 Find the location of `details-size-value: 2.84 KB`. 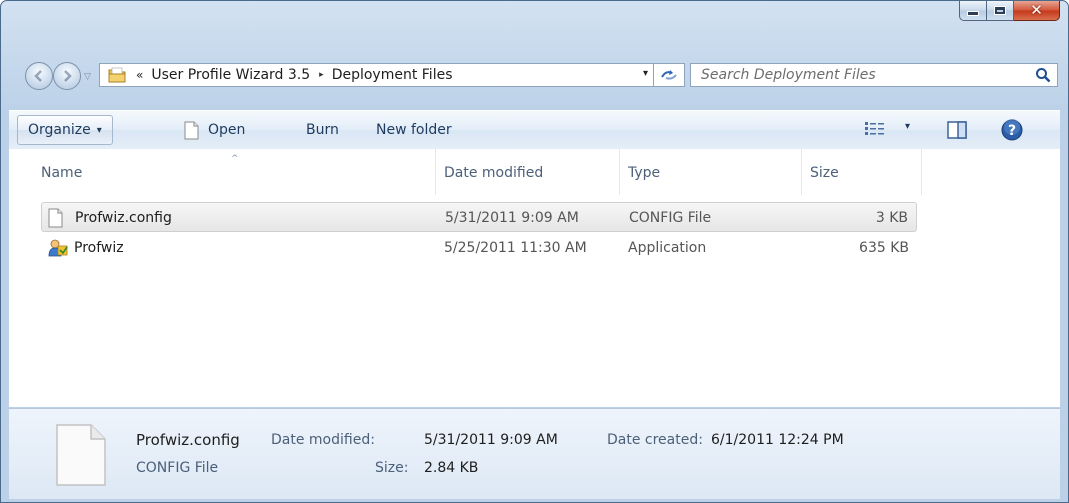

details-size-value: 2.84 KB is located at coordinates (451, 468).